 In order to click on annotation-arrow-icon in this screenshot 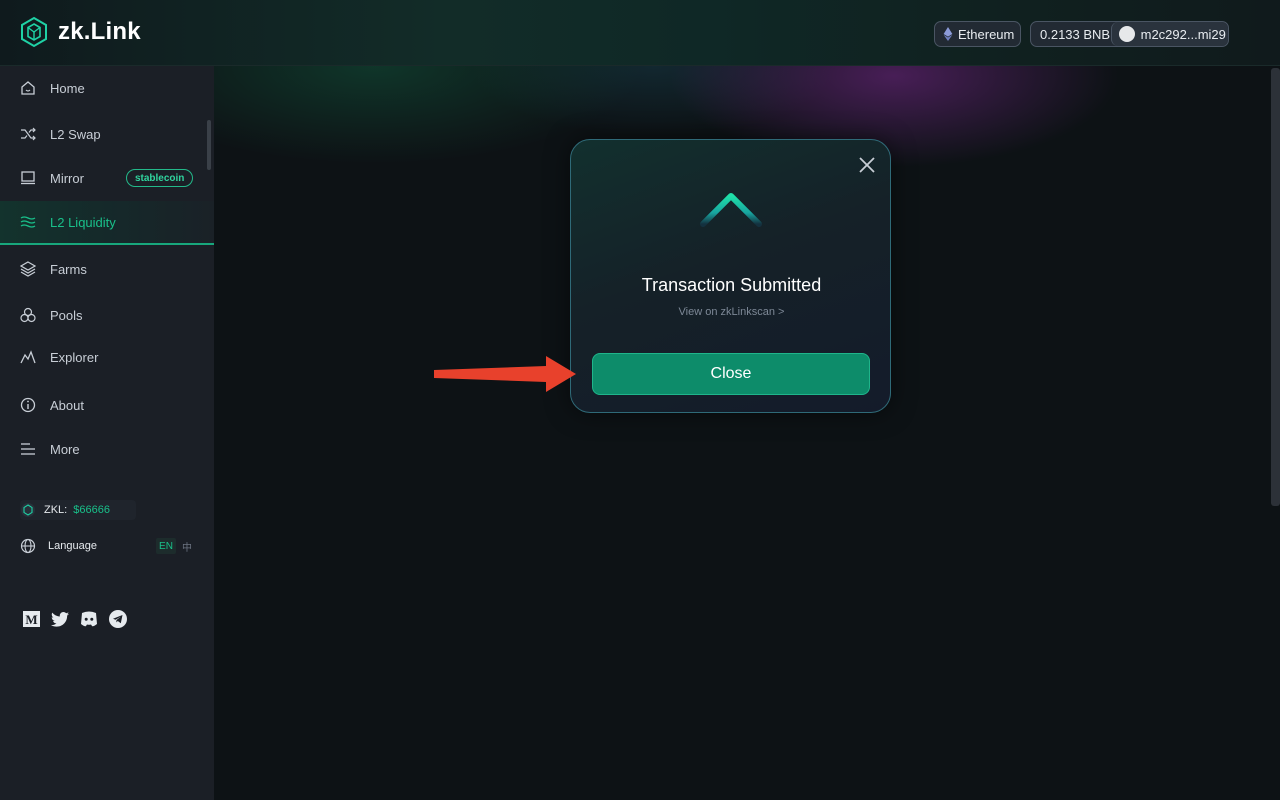, I will do `click(505, 374)`.